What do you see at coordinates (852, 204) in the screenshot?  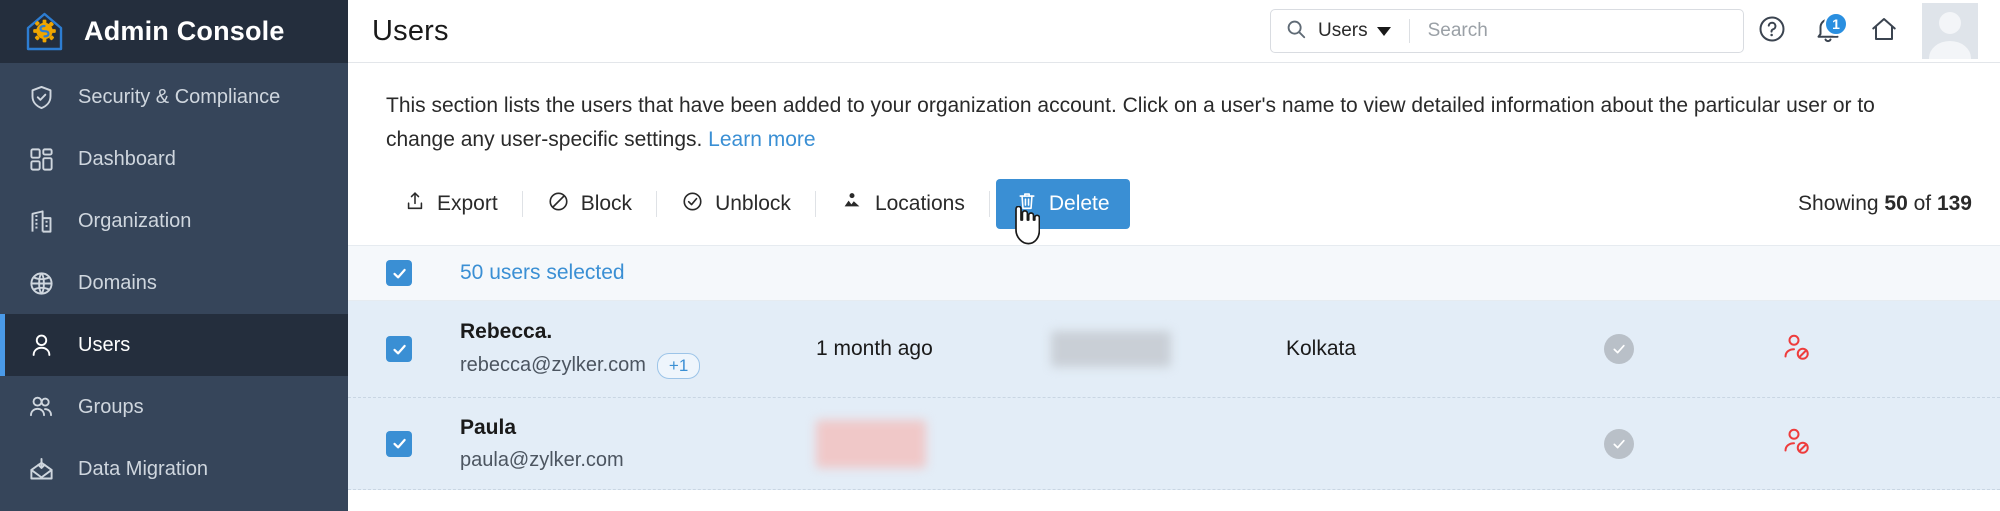 I see `locations-people-icon` at bounding box center [852, 204].